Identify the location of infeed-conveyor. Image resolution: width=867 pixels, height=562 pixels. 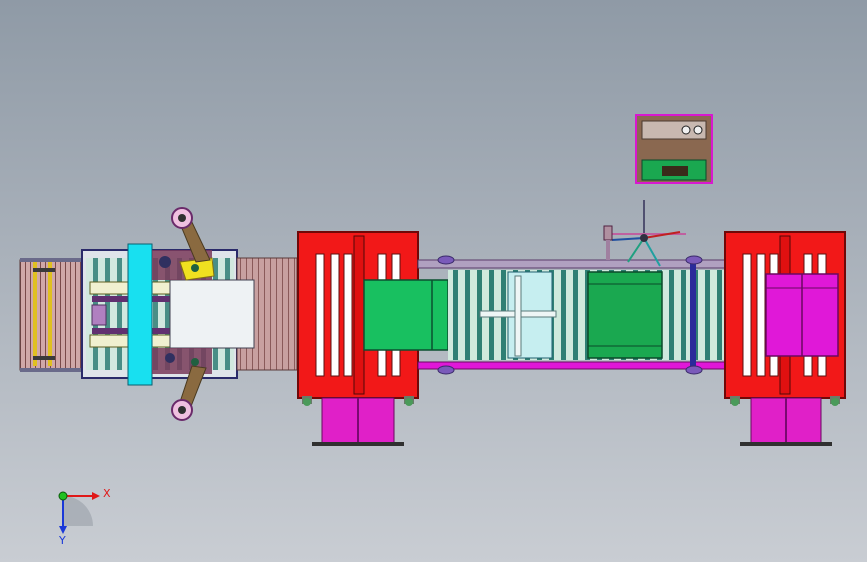
(52, 315).